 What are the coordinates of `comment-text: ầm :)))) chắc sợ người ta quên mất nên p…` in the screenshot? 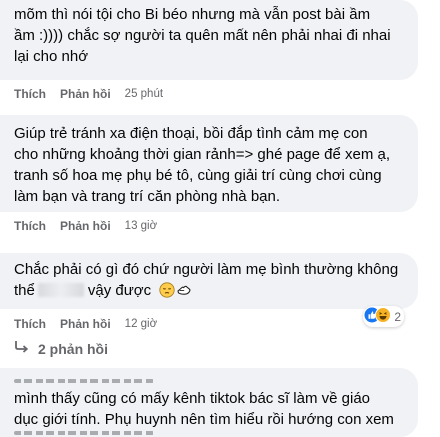 It's located at (202, 35).